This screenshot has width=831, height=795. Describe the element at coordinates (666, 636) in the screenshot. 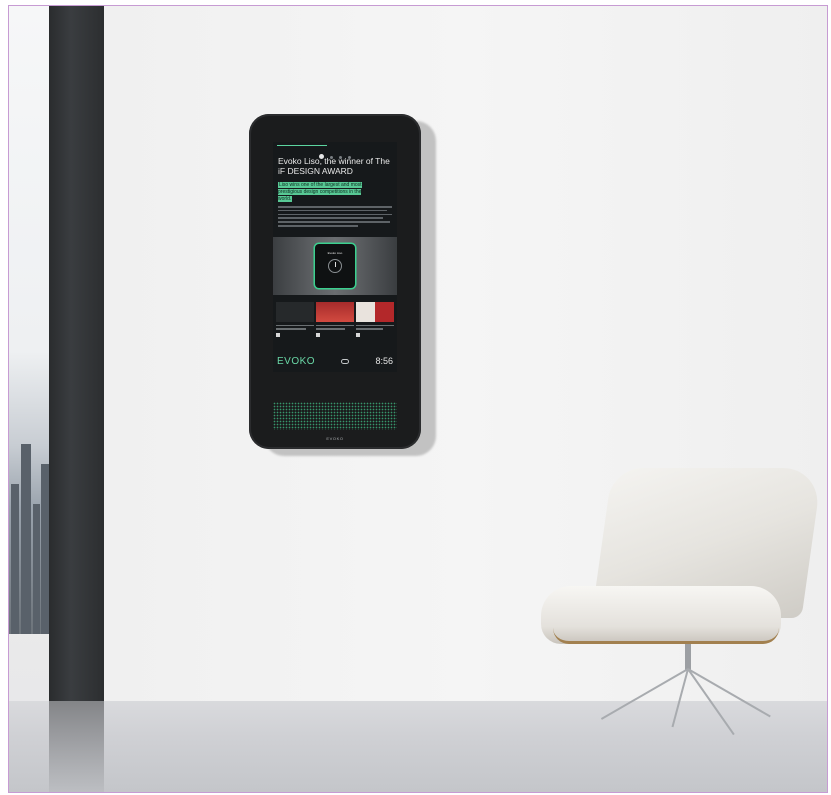

I see `chair-wood-rim` at that location.